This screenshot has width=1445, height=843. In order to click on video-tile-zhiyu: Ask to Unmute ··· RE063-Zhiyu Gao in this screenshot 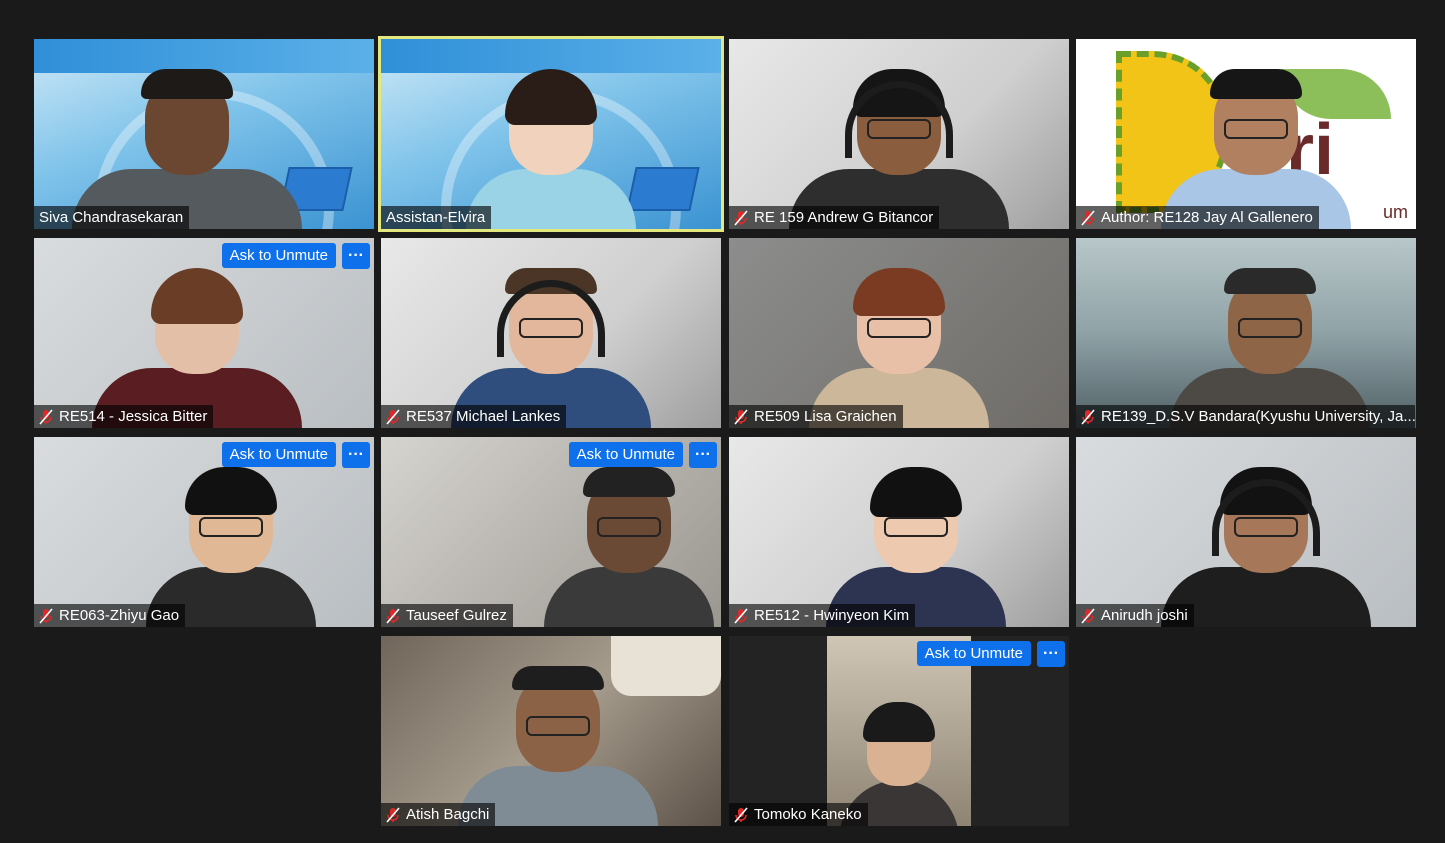, I will do `click(204, 532)`.